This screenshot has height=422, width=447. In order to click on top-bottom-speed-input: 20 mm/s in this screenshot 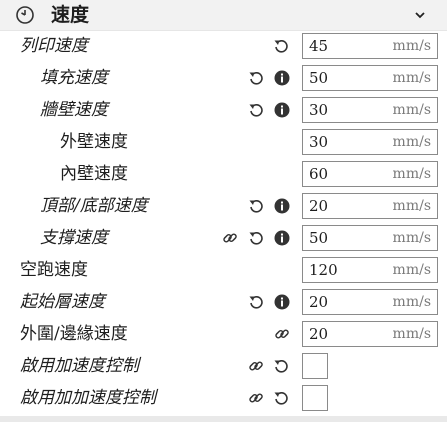, I will do `click(370, 206)`.